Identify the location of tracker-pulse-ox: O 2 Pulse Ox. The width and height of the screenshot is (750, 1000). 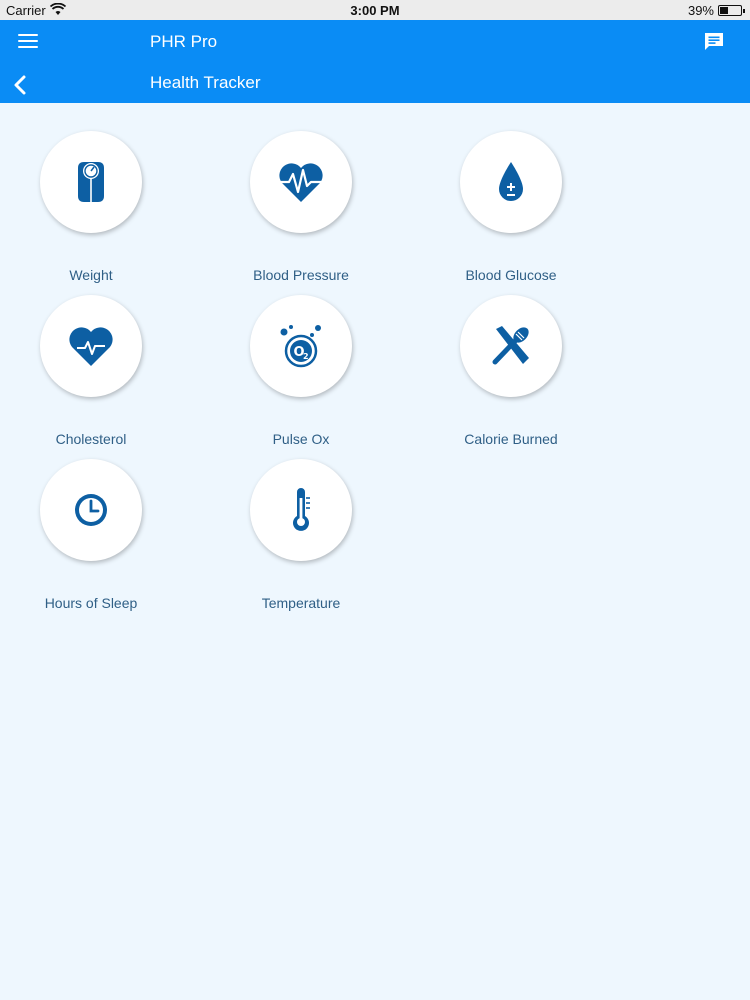
(325, 371).